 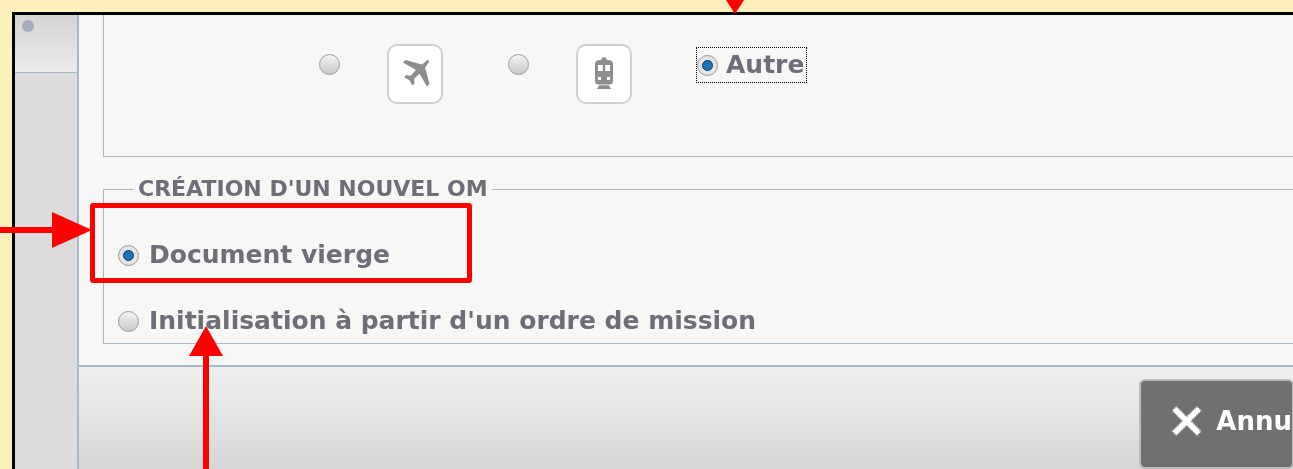 I want to click on group-legend: CRÉATION D'UN NOUVEL OM, so click(x=313, y=189).